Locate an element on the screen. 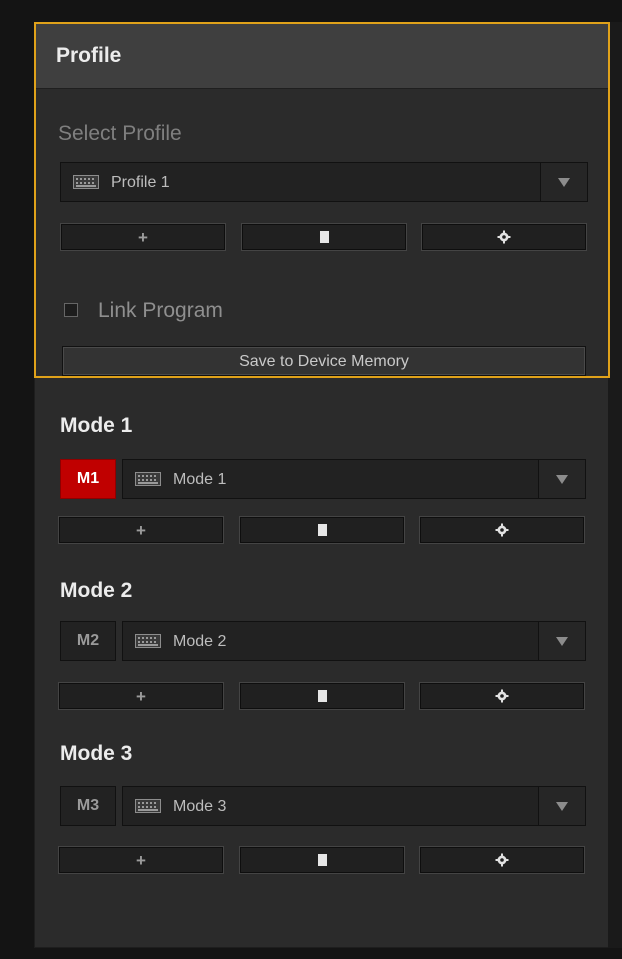 The width and height of the screenshot is (622, 959). mode-1-title: Mode 1 is located at coordinates (96, 425).